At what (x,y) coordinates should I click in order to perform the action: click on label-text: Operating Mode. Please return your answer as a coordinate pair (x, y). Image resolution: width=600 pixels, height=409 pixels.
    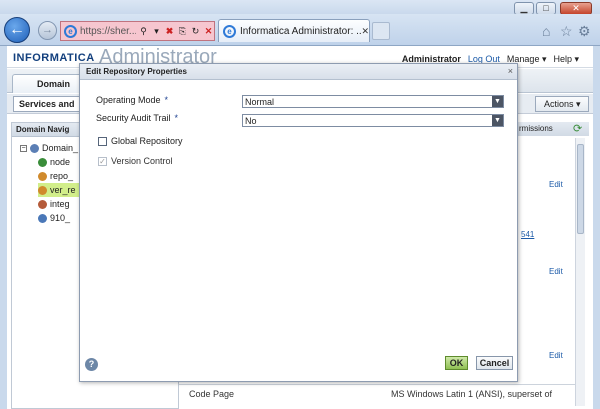
    Looking at the image, I should click on (128, 100).